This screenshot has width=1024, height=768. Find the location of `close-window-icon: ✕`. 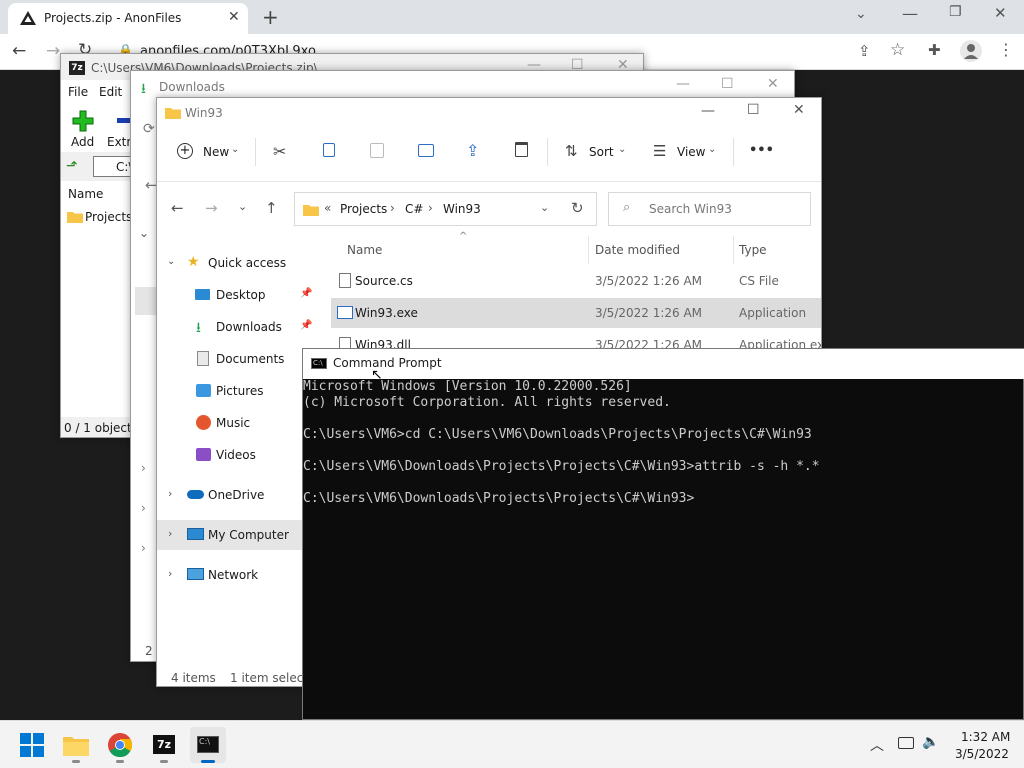

close-window-icon: ✕ is located at coordinates (1000, 13).